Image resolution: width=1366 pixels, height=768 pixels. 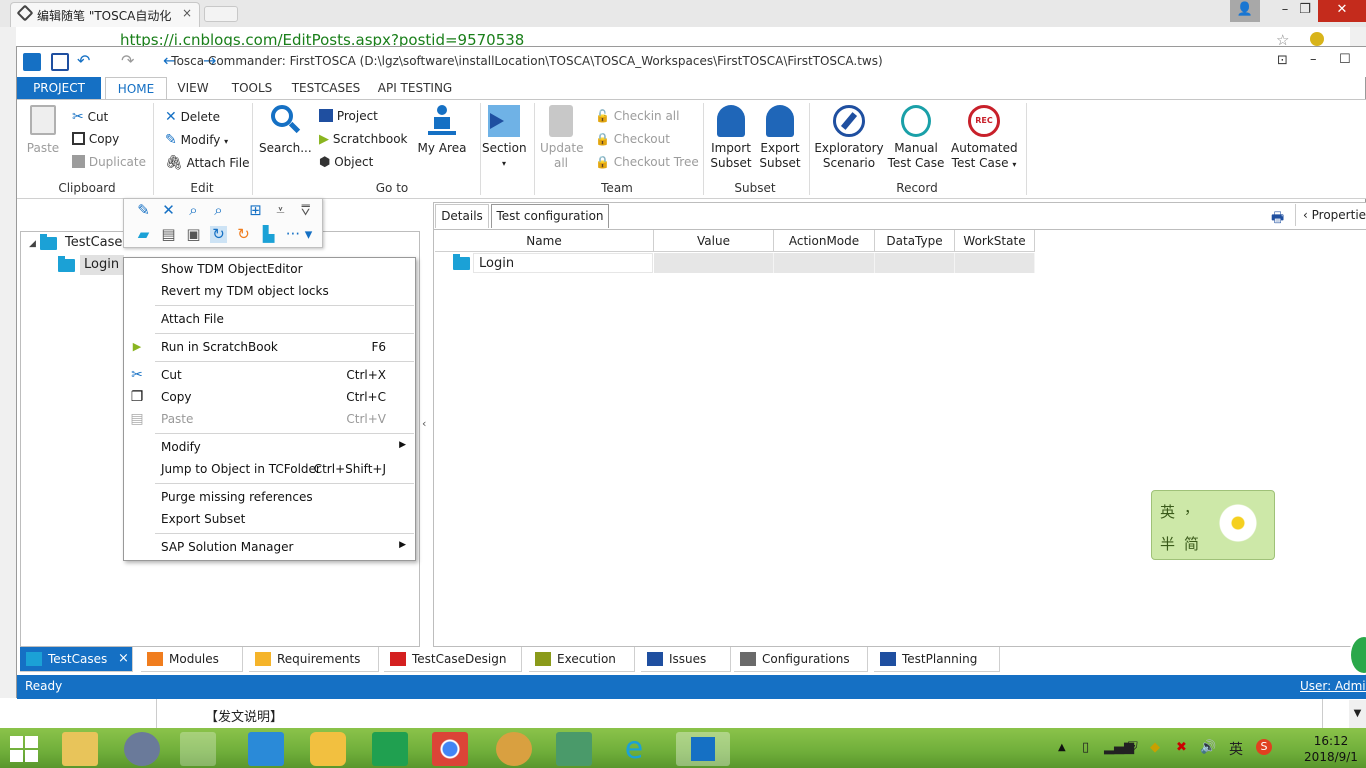 What do you see at coordinates (824, 263) in the screenshot?
I see `table-cell-actionmode` at bounding box center [824, 263].